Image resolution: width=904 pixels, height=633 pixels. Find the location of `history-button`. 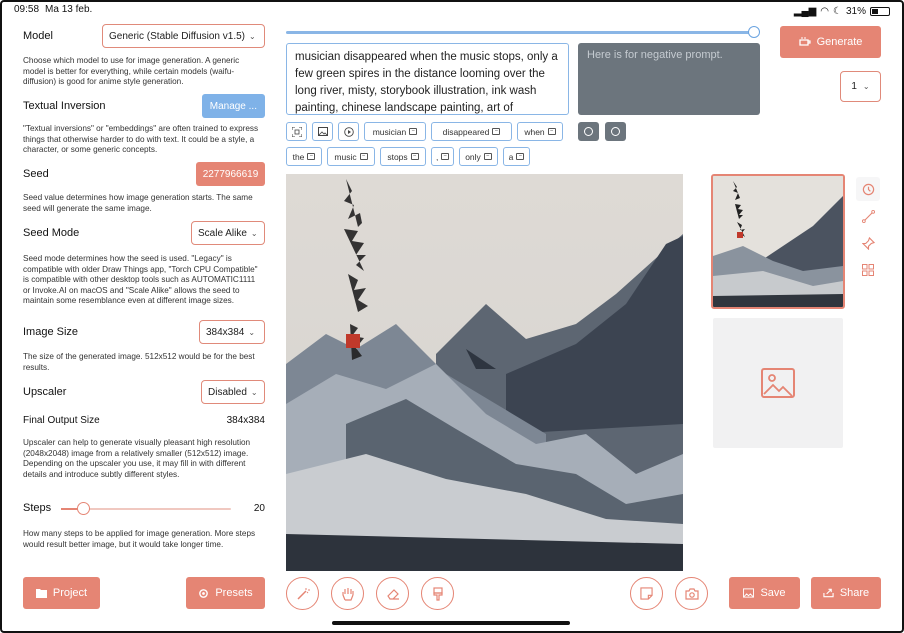

history-button is located at coordinates (868, 189).